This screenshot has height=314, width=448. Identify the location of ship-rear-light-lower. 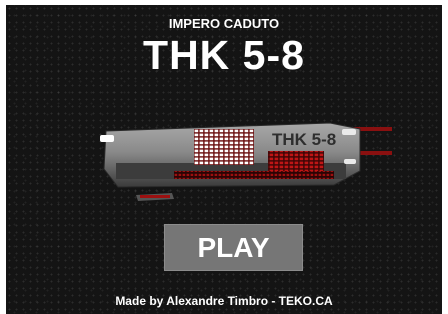
(350, 161).